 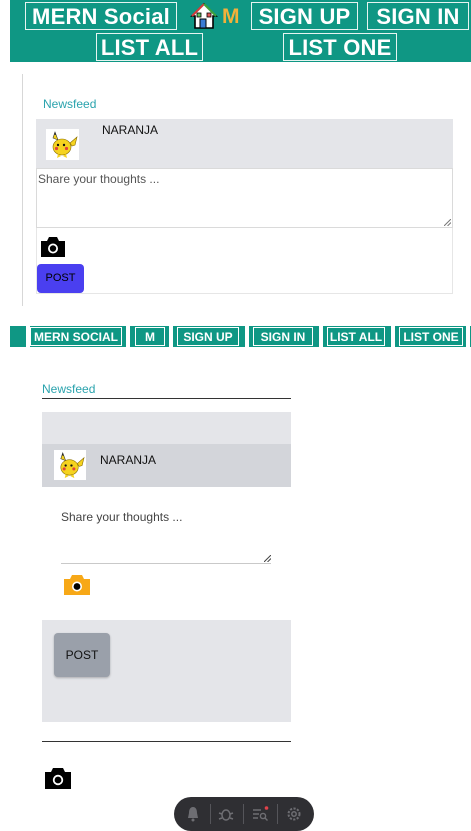 I want to click on search-list-icon, so click(x=260, y=814).